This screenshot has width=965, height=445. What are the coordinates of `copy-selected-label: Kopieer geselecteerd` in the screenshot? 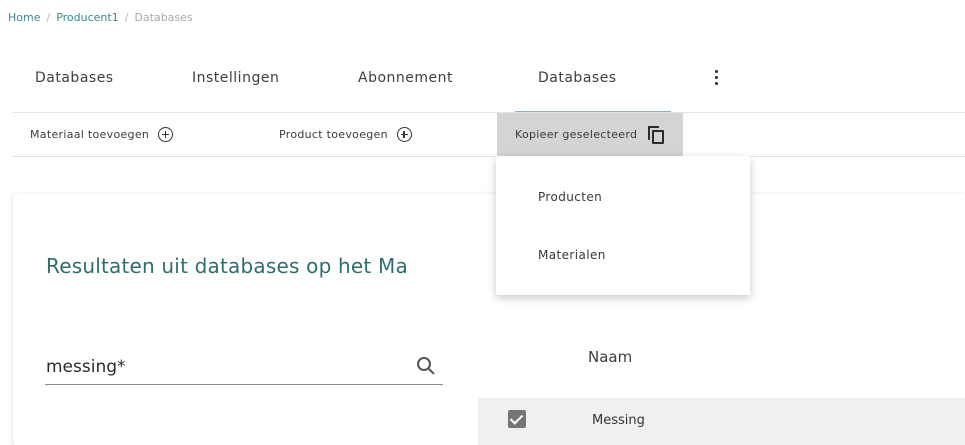 It's located at (576, 134).